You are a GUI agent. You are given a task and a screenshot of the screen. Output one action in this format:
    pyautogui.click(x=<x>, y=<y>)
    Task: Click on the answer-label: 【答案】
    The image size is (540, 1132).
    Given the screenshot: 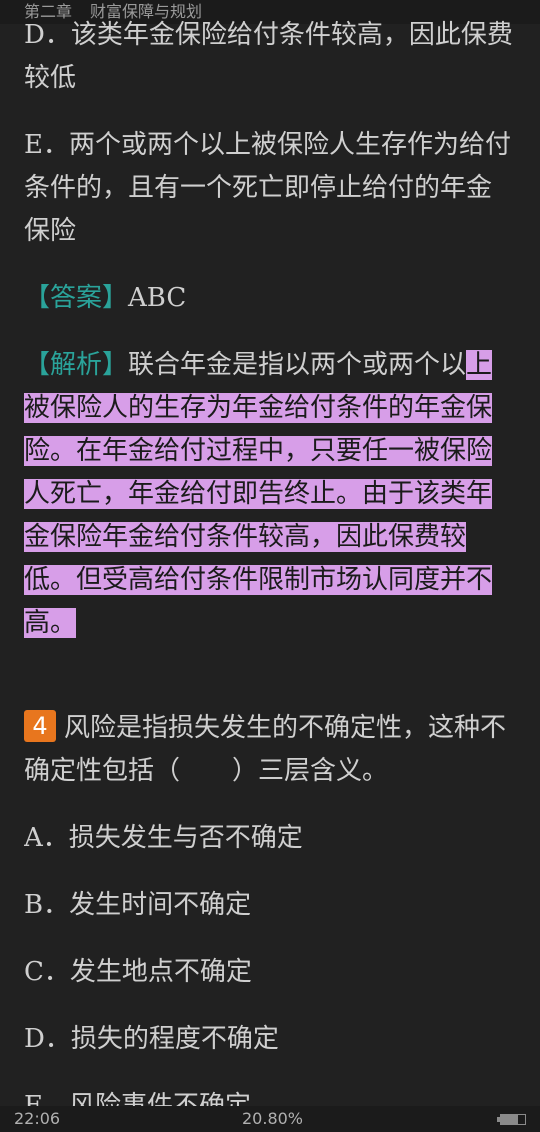 What is the action you would take?
    pyautogui.click(x=76, y=298)
    